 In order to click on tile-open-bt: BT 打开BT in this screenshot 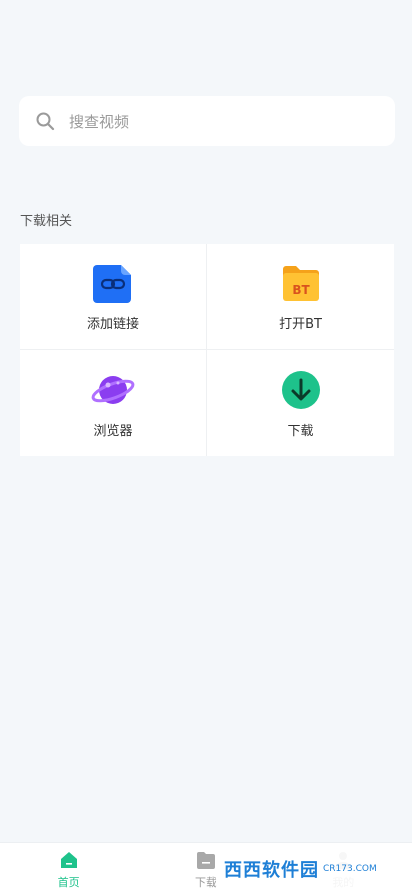, I will do `click(300, 297)`.